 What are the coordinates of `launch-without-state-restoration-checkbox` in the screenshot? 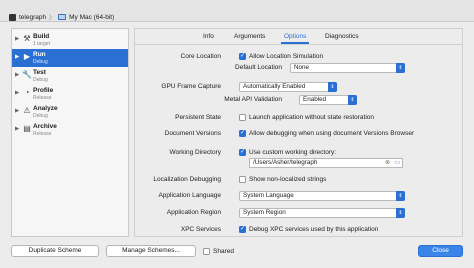 It's located at (242, 117).